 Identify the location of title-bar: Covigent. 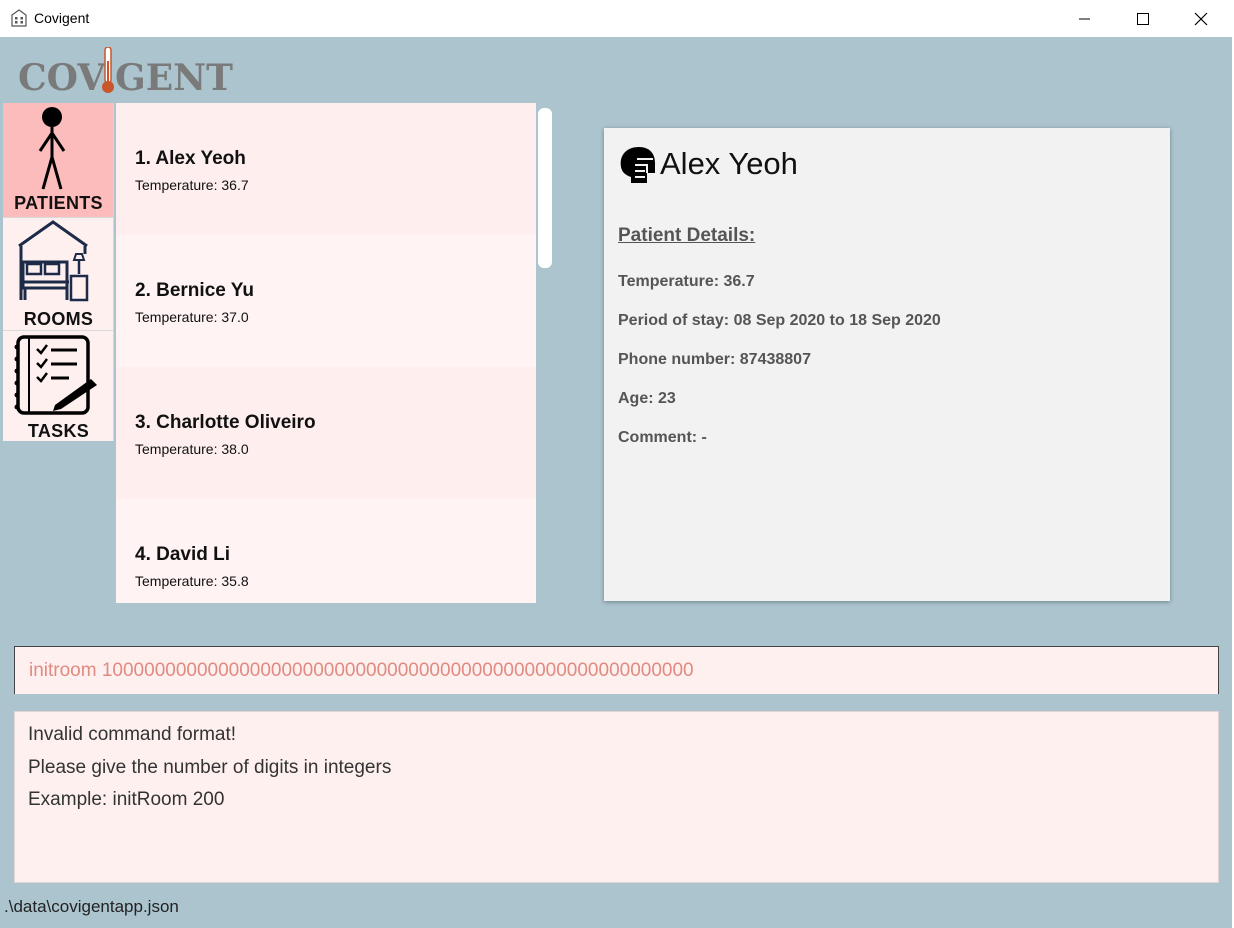
(617, 18).